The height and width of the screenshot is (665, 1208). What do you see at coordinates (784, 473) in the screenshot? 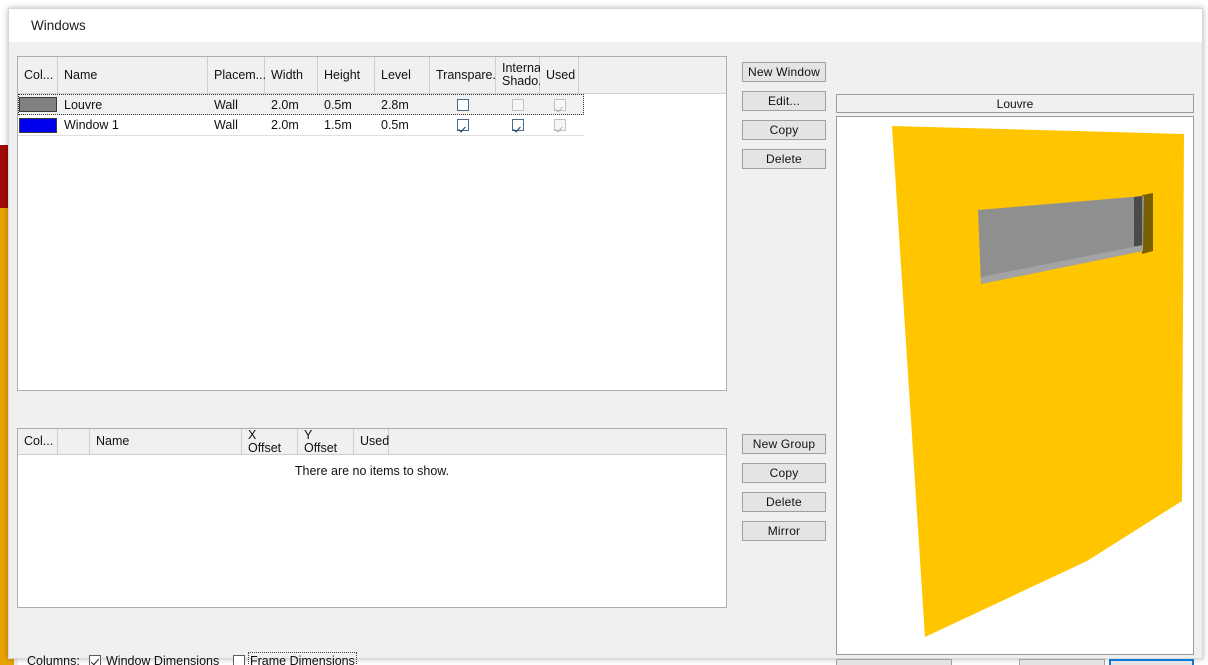
I see `copy-group-button: Copy` at bounding box center [784, 473].